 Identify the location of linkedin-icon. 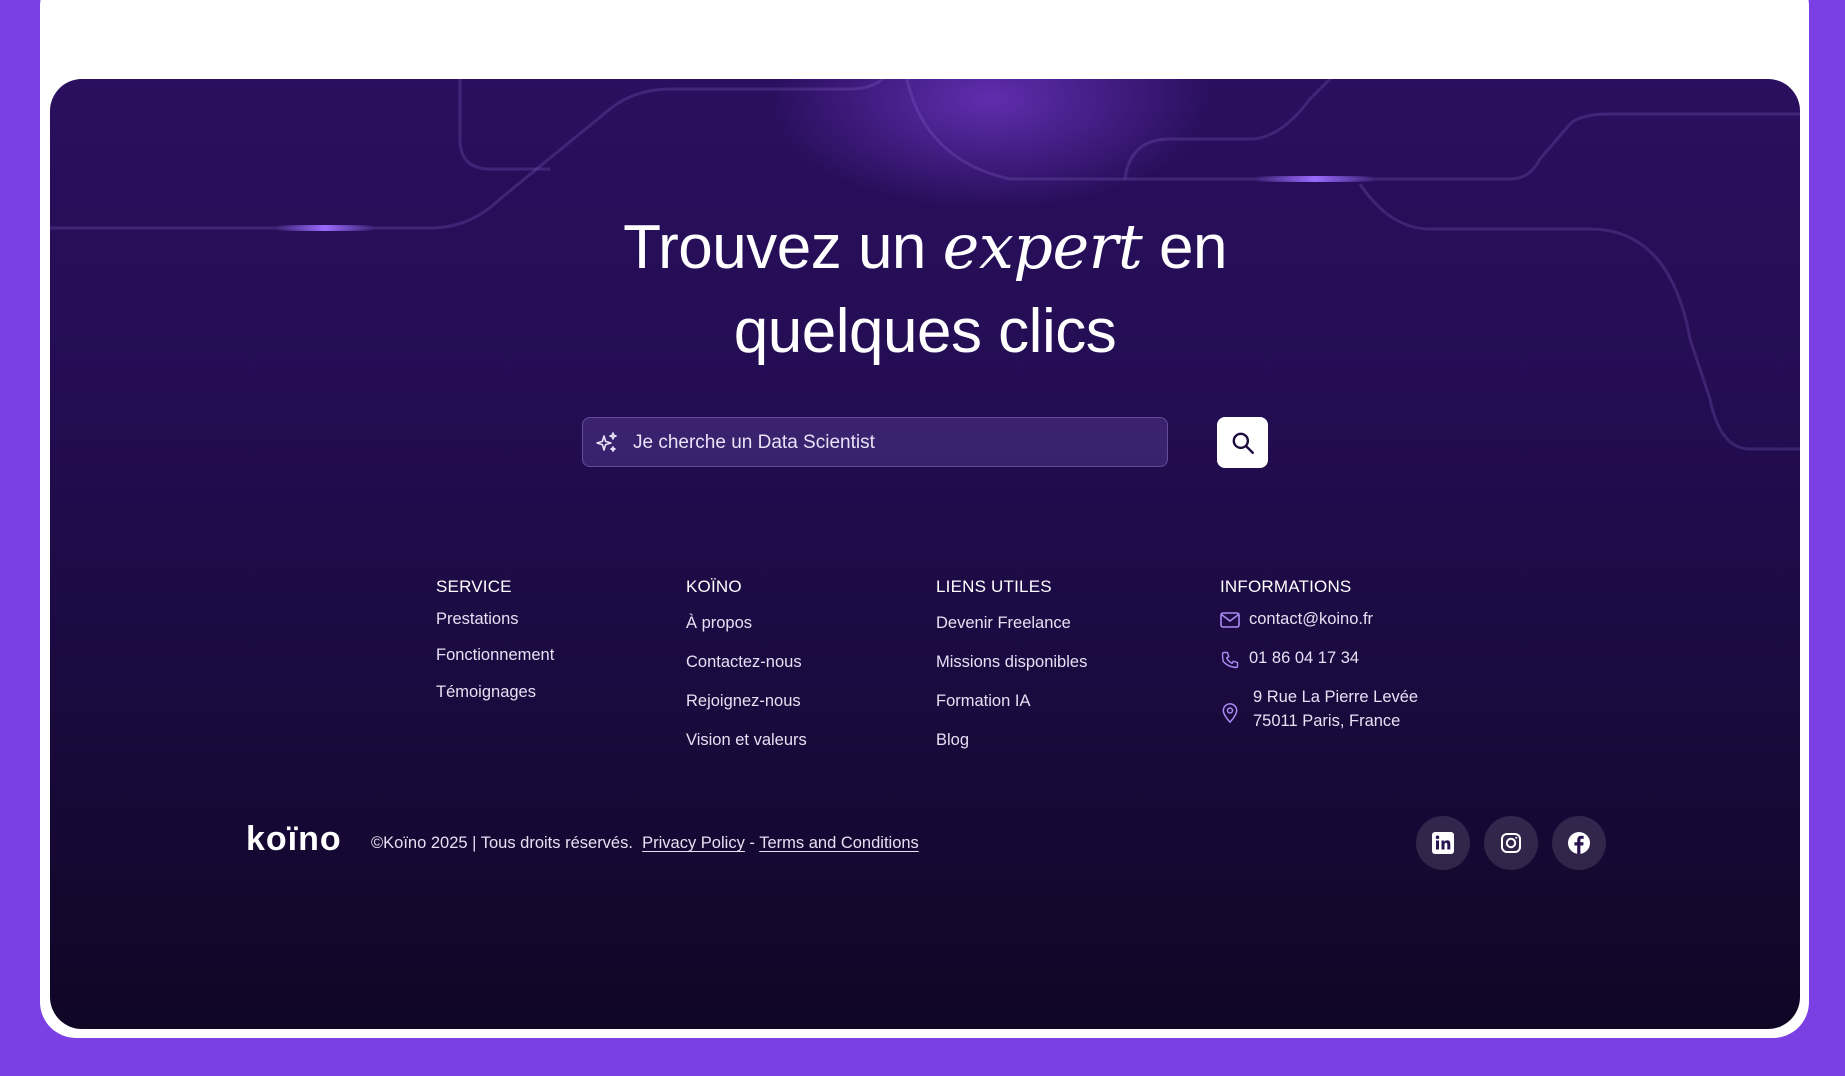
(1443, 843).